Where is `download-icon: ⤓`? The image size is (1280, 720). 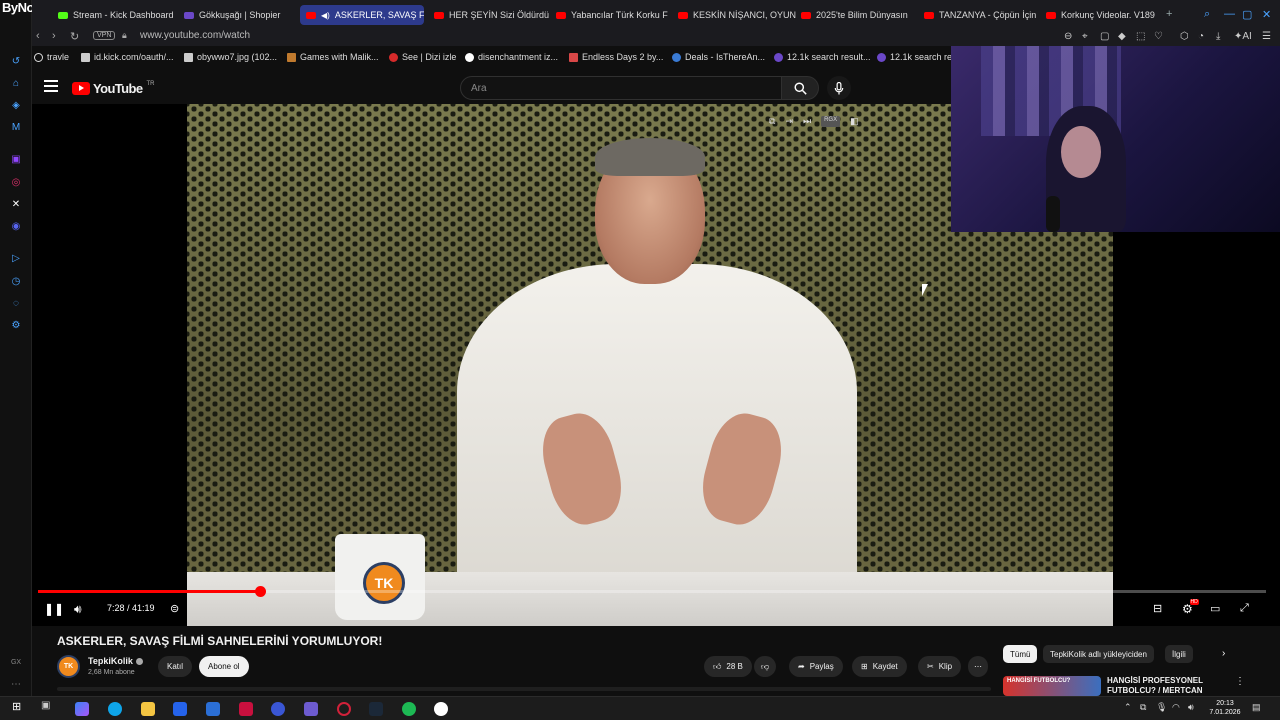
download-icon: ⤓ is located at coordinates (1218, 36).